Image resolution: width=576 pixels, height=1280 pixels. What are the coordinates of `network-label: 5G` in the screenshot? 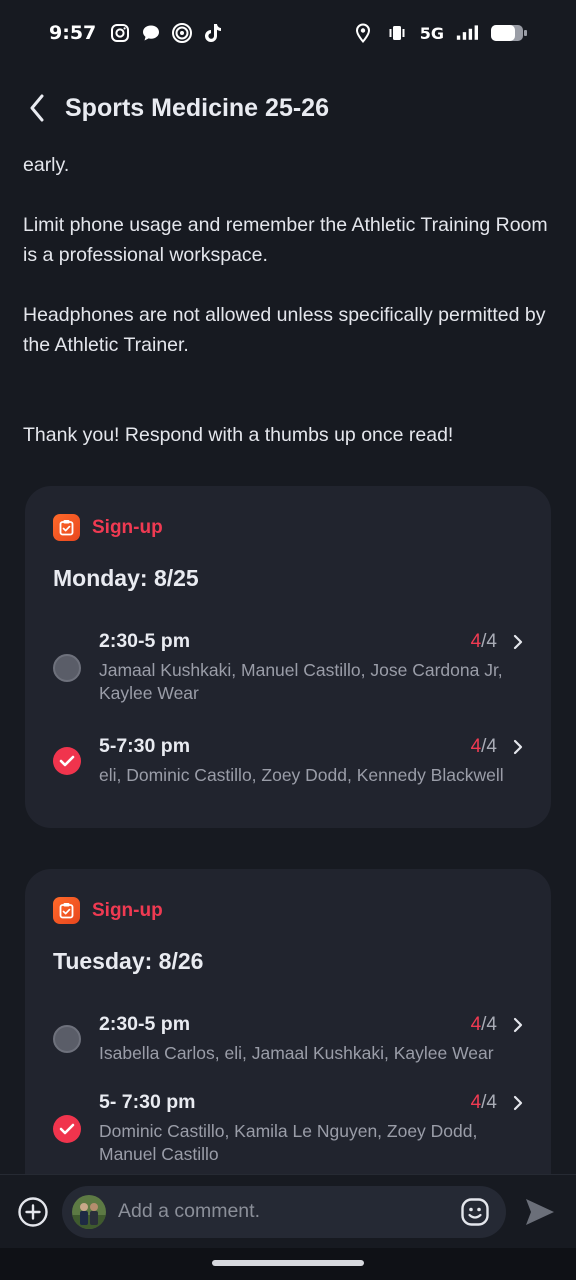 It's located at (431, 33).